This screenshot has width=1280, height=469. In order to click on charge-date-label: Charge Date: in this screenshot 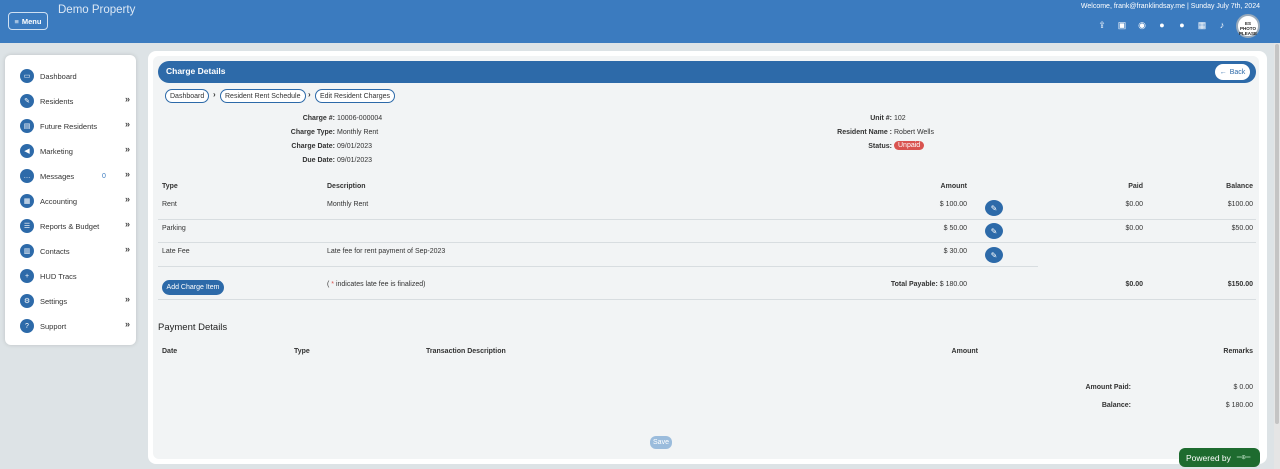, I will do `click(313, 146)`.